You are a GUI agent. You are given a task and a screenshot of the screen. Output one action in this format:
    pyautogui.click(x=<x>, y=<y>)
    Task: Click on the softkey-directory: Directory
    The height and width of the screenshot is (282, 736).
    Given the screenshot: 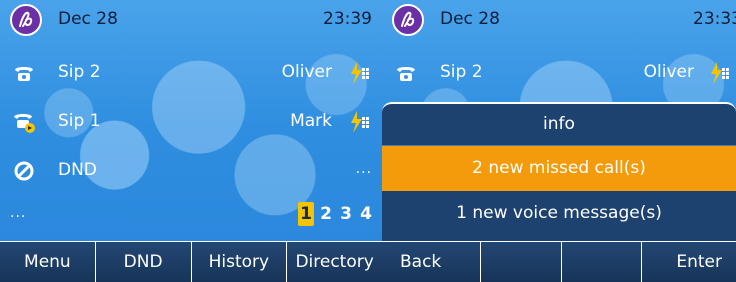 What is the action you would take?
    pyautogui.click(x=334, y=261)
    